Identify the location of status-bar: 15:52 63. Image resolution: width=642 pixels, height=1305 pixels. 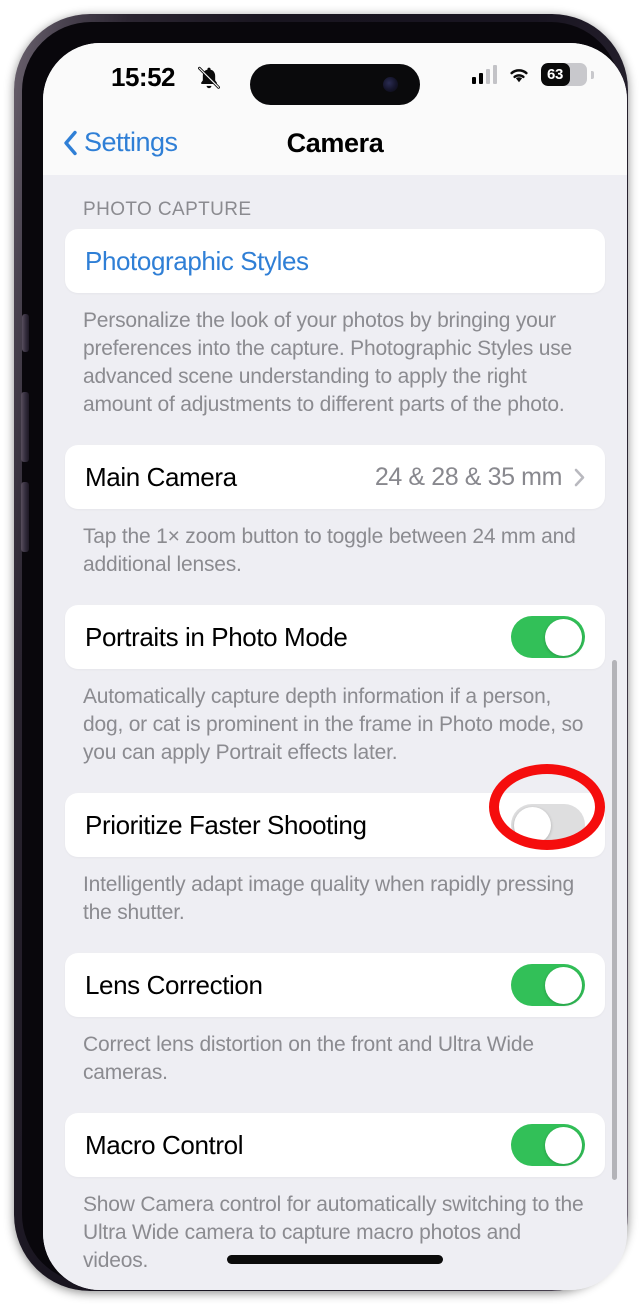
(335, 79).